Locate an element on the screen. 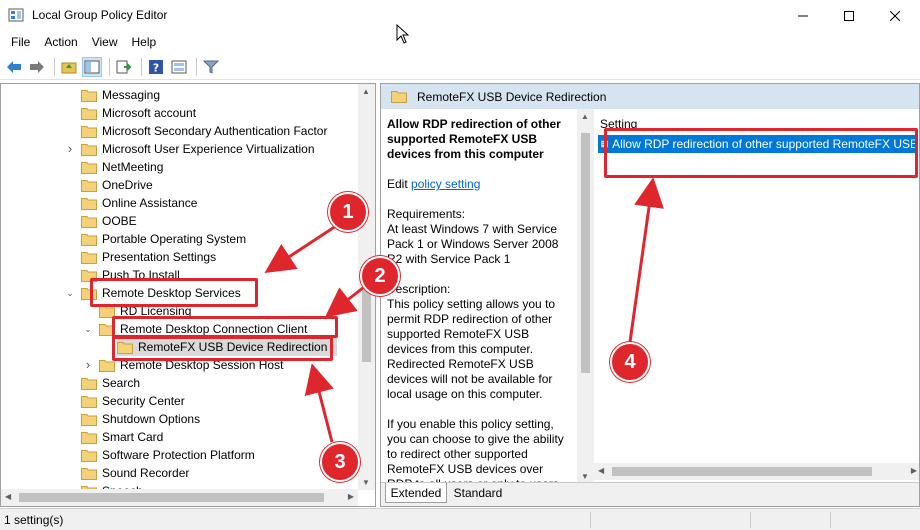 The height and width of the screenshot is (530, 920). tree-item: RemoteFX USB Device Redirection is located at coordinates (227, 347).